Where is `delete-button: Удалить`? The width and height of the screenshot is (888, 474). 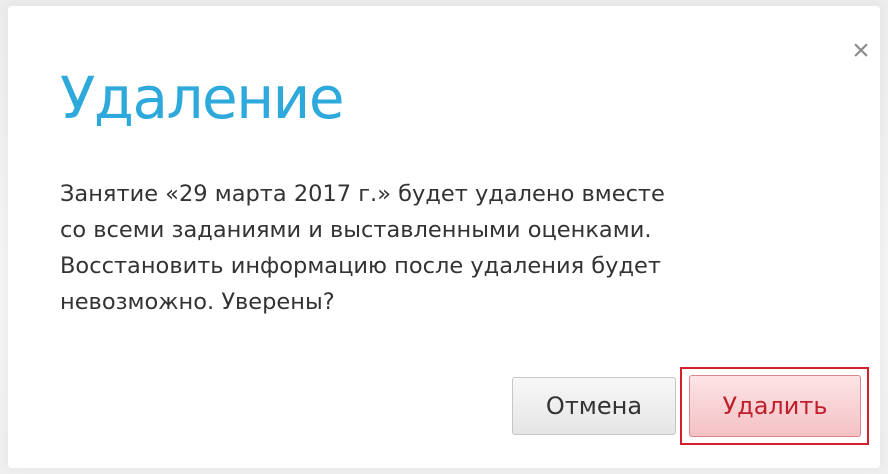
delete-button: Удалить is located at coordinates (775, 406).